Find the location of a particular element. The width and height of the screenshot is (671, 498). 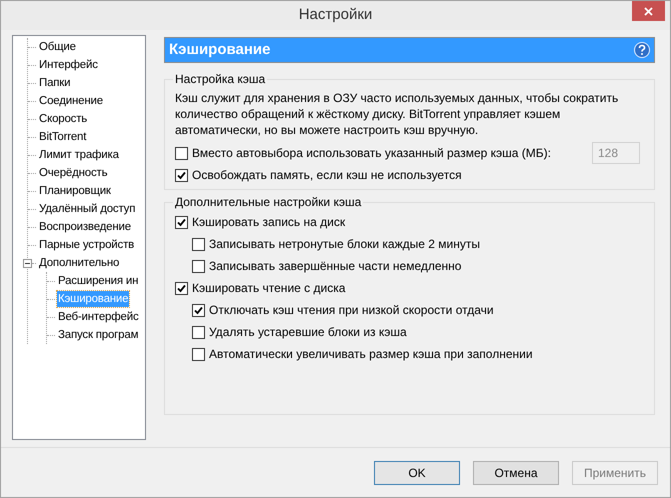

description-text: Кэш служит для хранения в ОЗУ часто используемых данных, чтобы сократить количество обращений к жёсткому диску. BitTorrent управляет кэшем автоматически, но вы можете настроить кэш вручную. is located at coordinates (397, 114).